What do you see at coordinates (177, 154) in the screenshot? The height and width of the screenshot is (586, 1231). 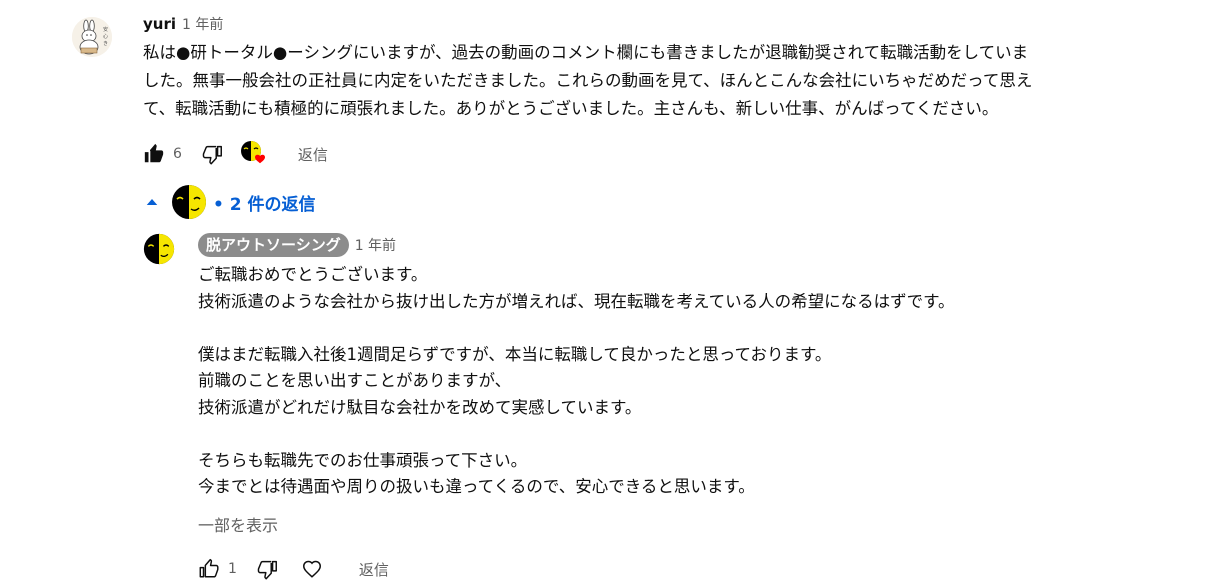 I see `like-count: 6` at bounding box center [177, 154].